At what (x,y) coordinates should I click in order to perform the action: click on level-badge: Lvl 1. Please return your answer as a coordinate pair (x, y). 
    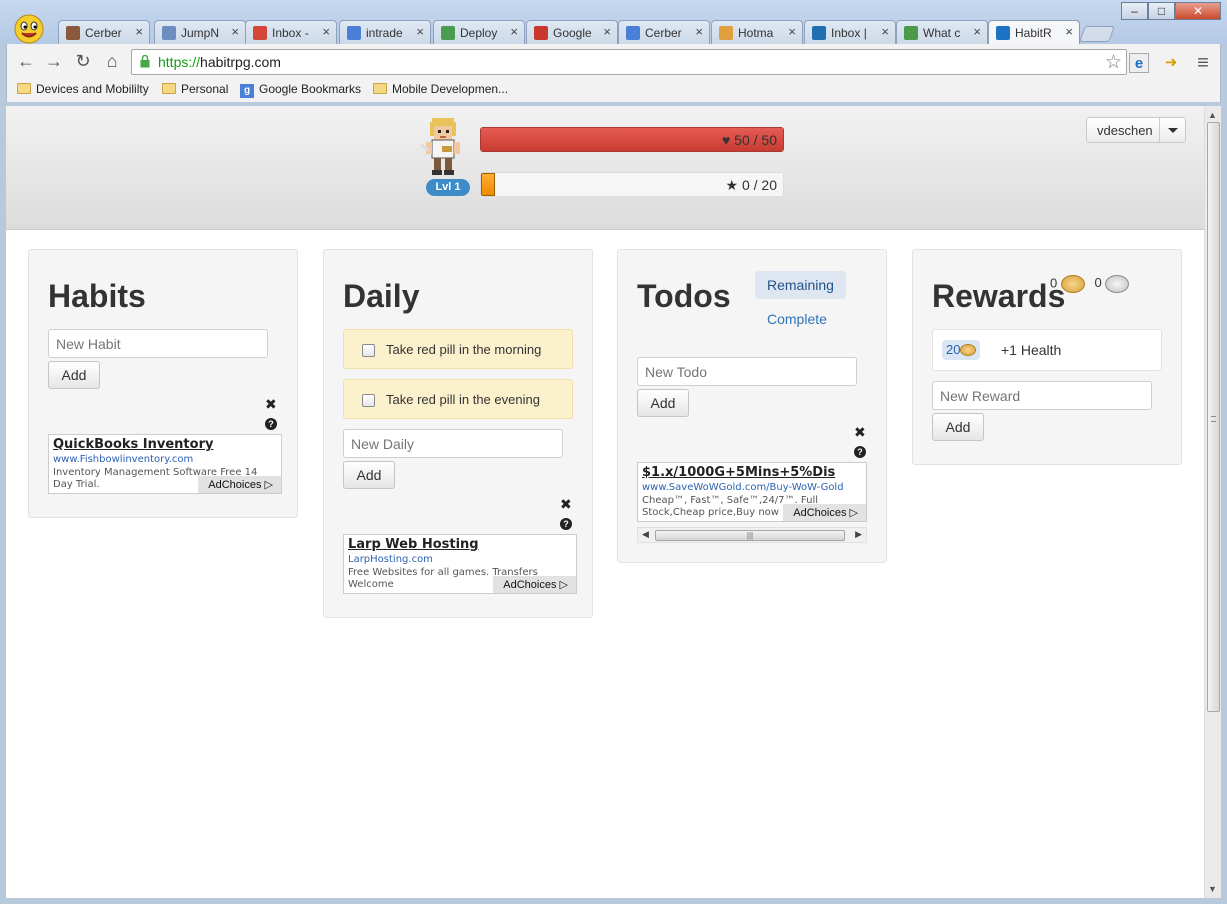
    Looking at the image, I should click on (448, 187).